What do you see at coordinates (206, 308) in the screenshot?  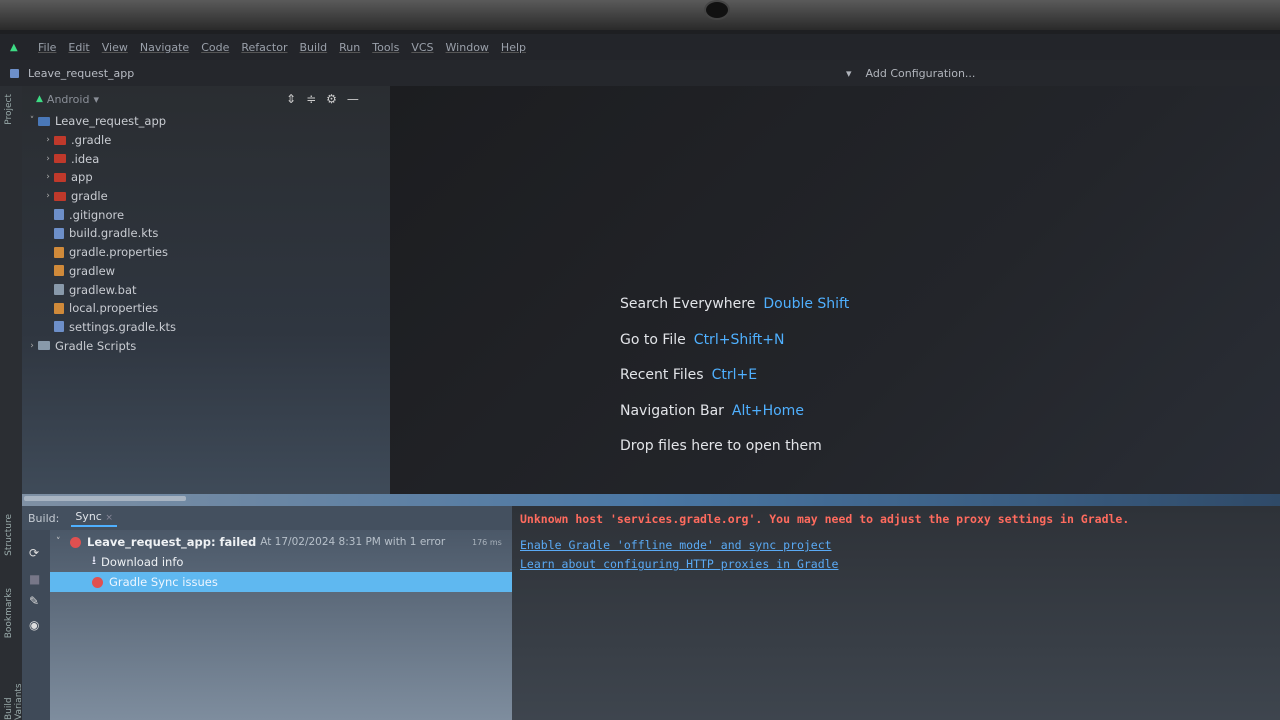 I see `tree-item-file: local.properties` at bounding box center [206, 308].